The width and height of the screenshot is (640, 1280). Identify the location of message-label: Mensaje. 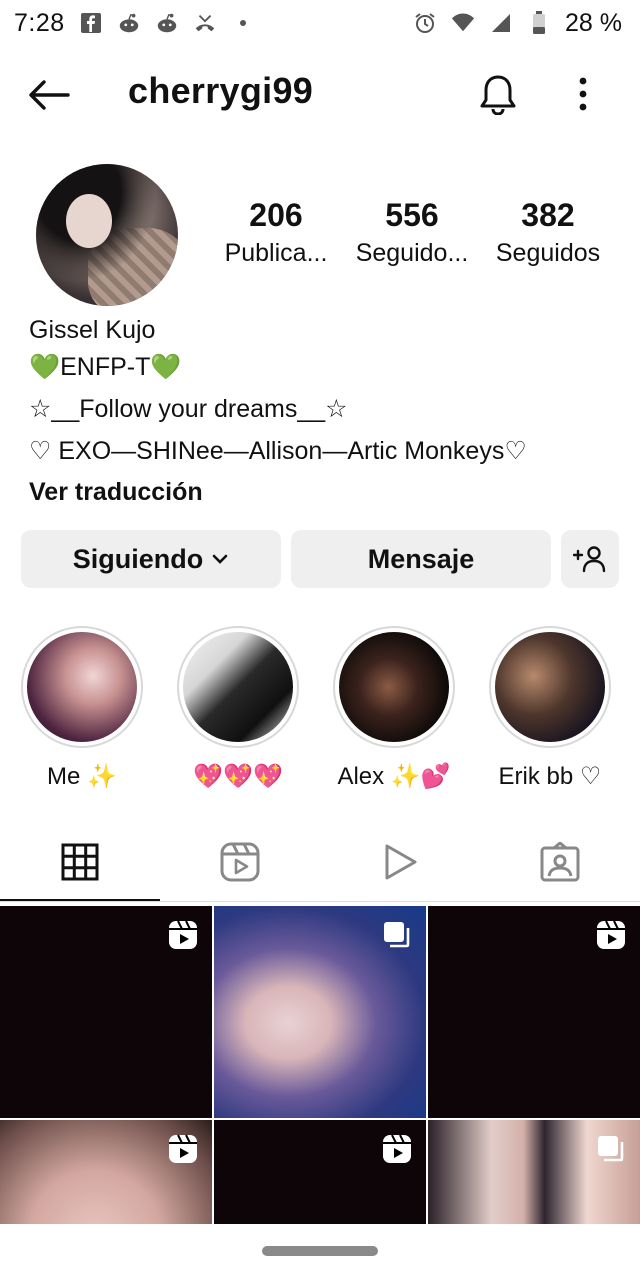
(421, 558).